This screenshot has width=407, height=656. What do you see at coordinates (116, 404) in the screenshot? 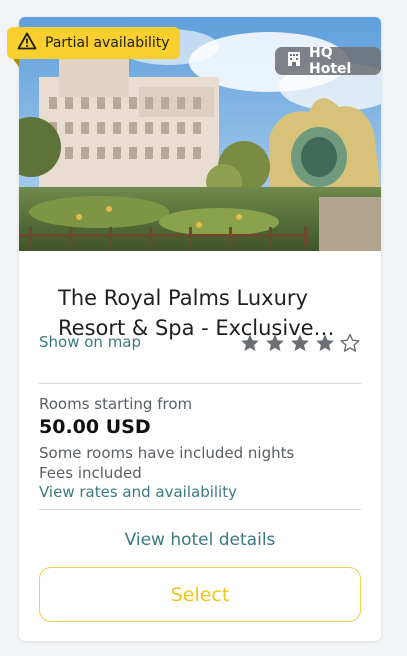
I see `rooms-starting-label: Rooms starting from` at bounding box center [116, 404].